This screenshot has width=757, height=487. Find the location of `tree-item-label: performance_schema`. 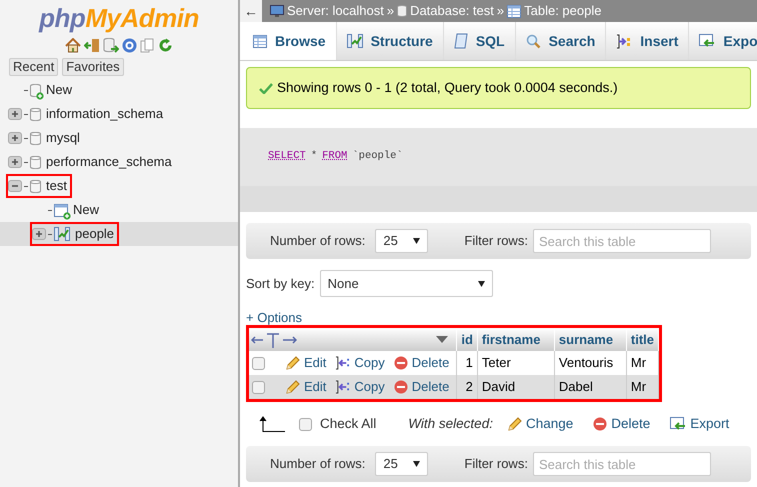

tree-item-label: performance_schema is located at coordinates (109, 162).